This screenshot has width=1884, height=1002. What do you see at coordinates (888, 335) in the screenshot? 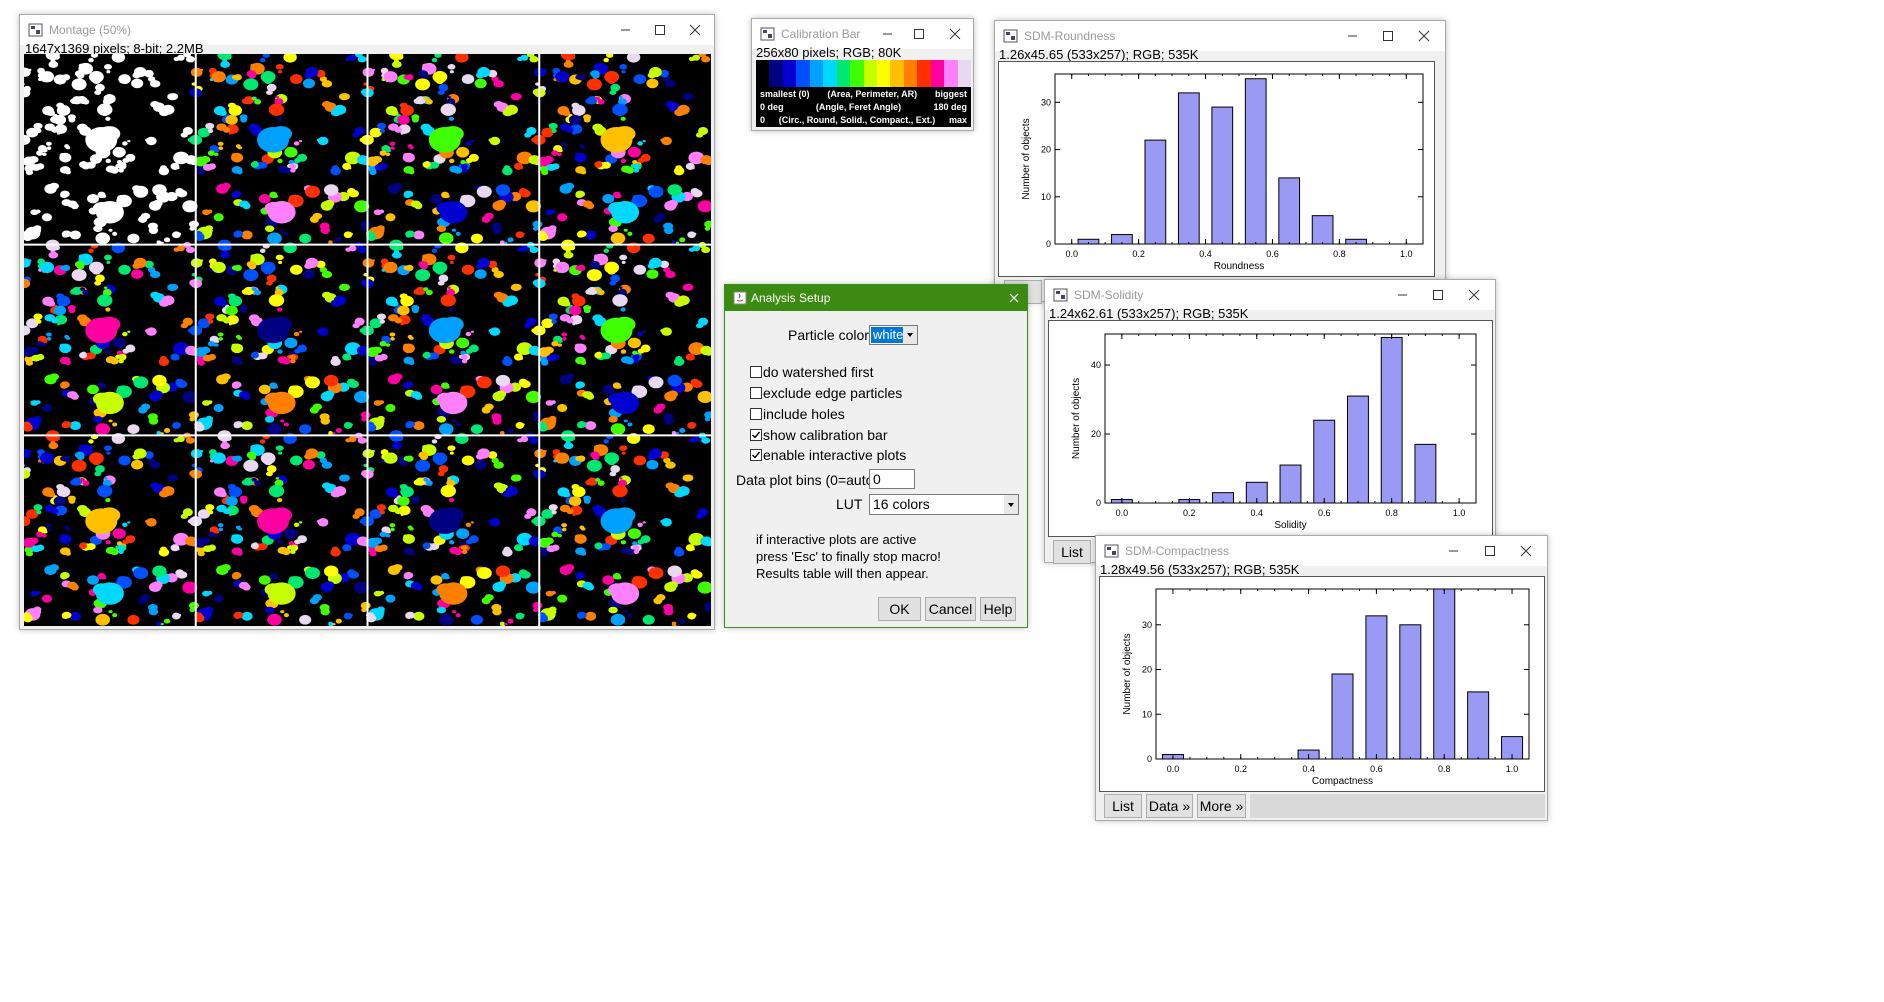
I see `particle-color-value: white` at bounding box center [888, 335].